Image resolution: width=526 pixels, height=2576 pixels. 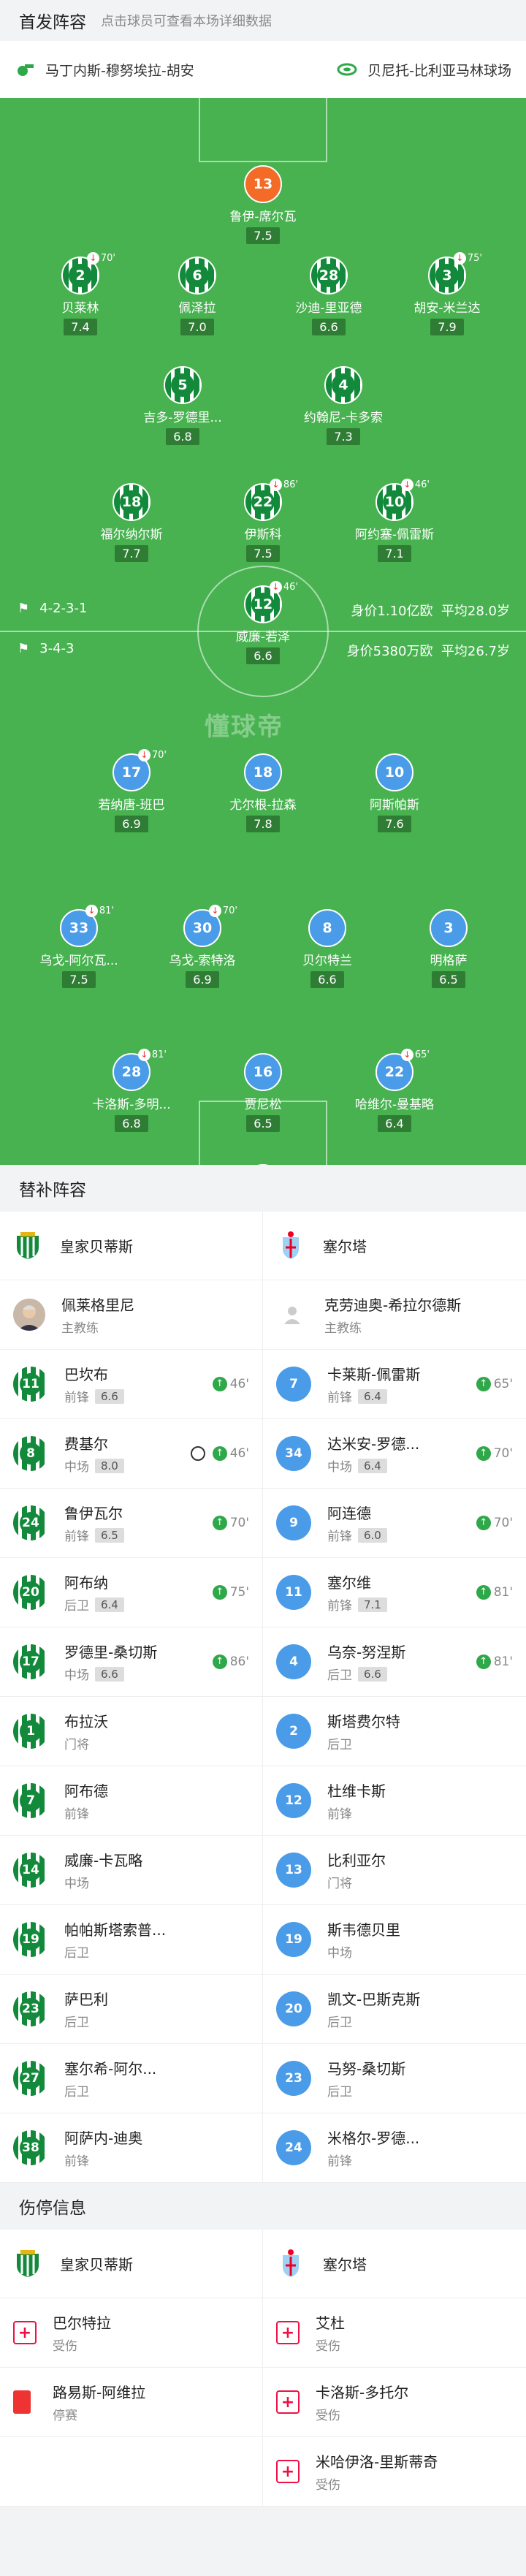 I want to click on sub-player-away: 9 阿连德 前锋 6.0 ↑ 70', so click(x=394, y=1523).